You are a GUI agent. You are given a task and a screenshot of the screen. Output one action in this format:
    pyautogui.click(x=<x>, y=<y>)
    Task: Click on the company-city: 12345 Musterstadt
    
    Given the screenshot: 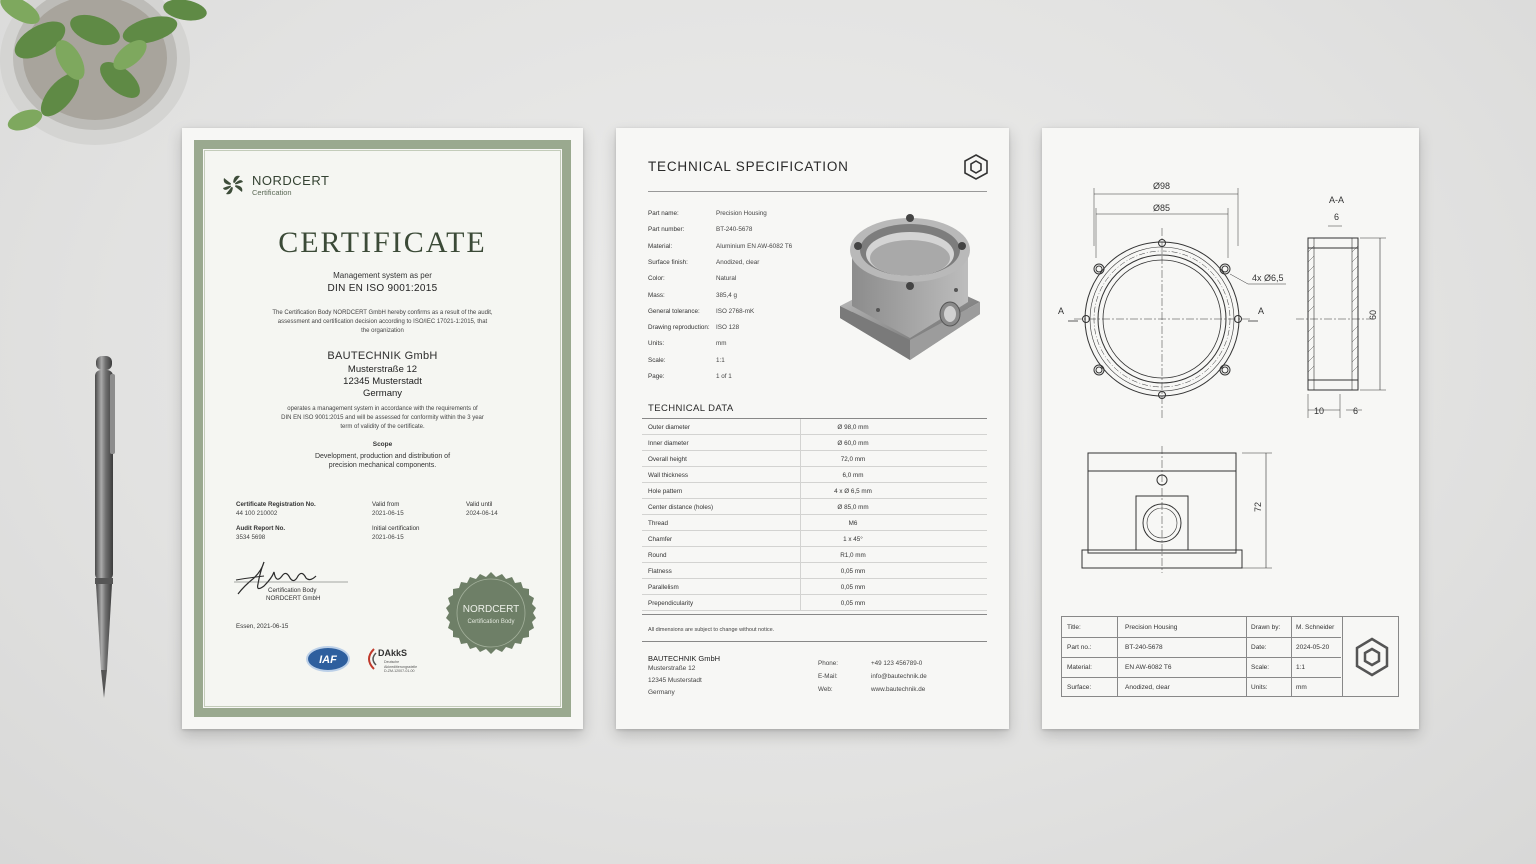 What is the action you would take?
    pyautogui.click(x=382, y=381)
    